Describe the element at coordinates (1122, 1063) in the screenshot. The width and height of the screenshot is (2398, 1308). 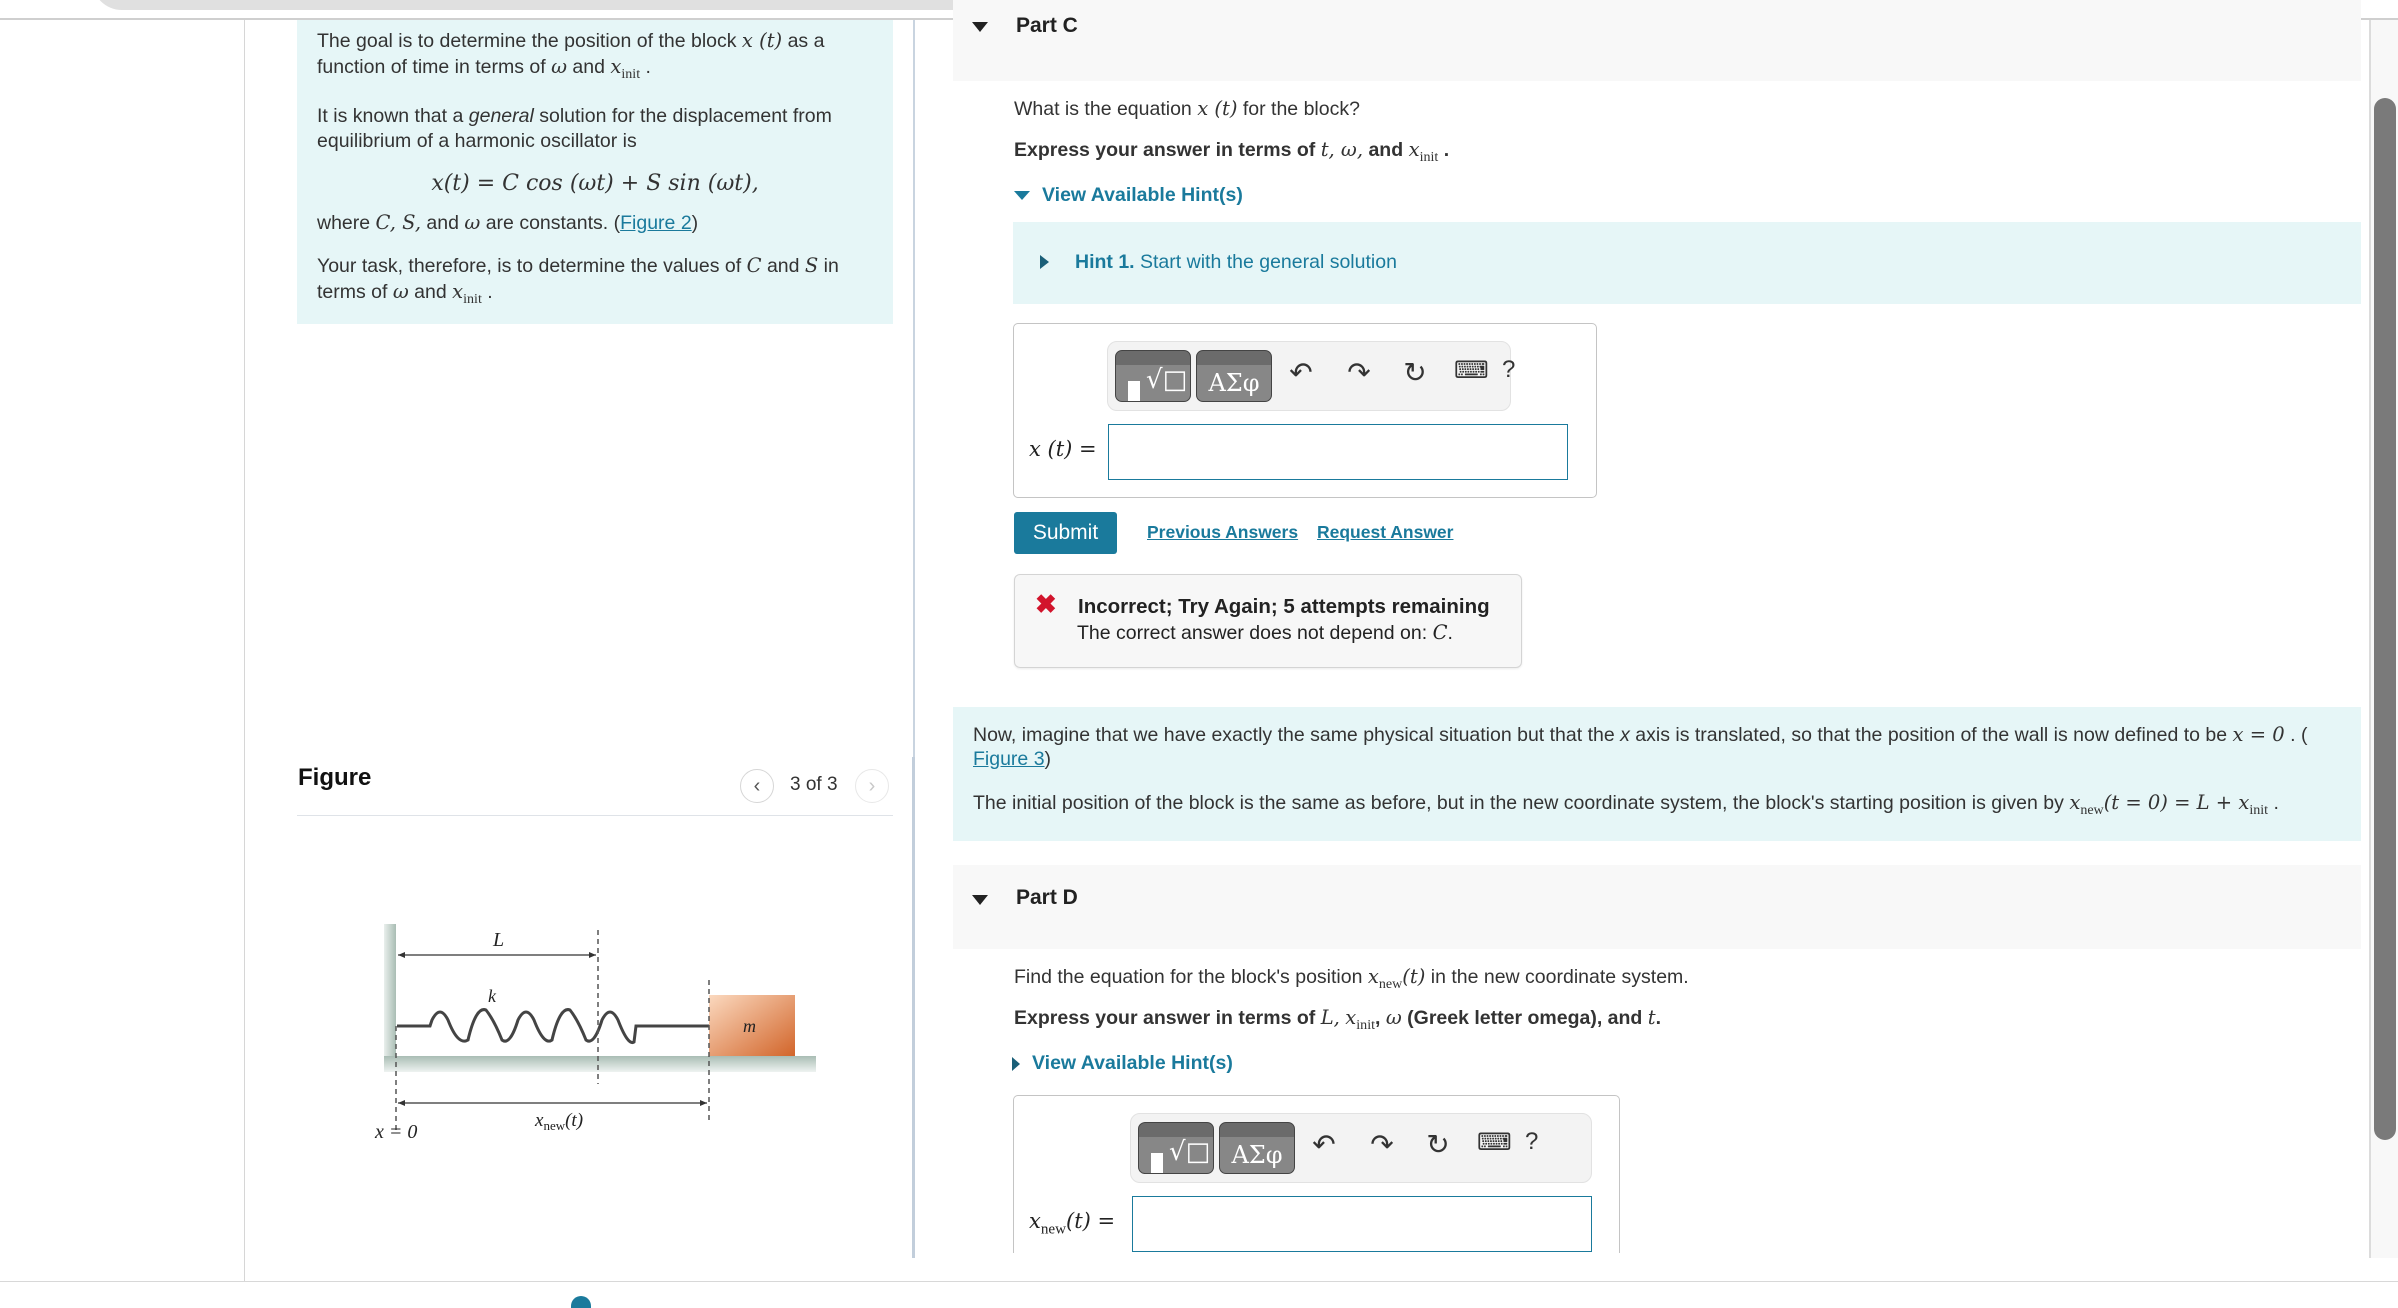
I see `part-d-hints-toggle: View Available Hint(s)` at that location.